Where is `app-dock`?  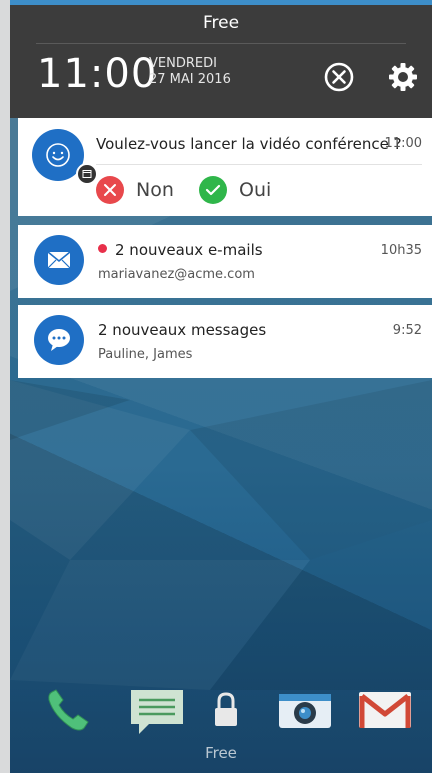
app-dock is located at coordinates (221, 715).